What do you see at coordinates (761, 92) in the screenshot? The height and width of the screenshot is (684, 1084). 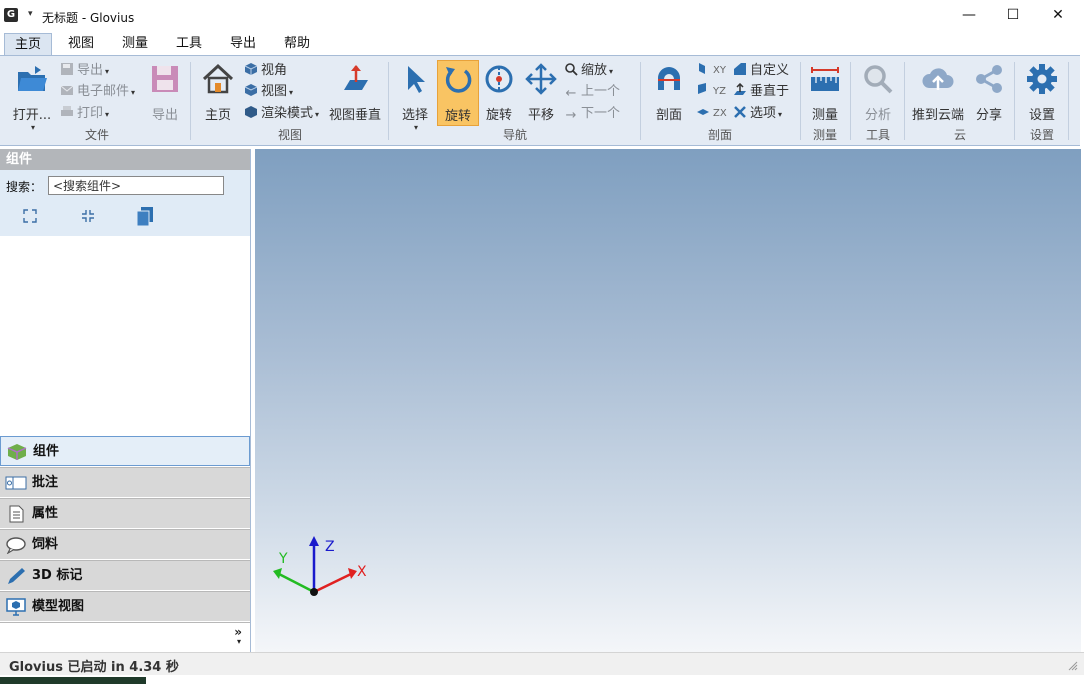 I see `section-perpendicular-button: 垂直于` at bounding box center [761, 92].